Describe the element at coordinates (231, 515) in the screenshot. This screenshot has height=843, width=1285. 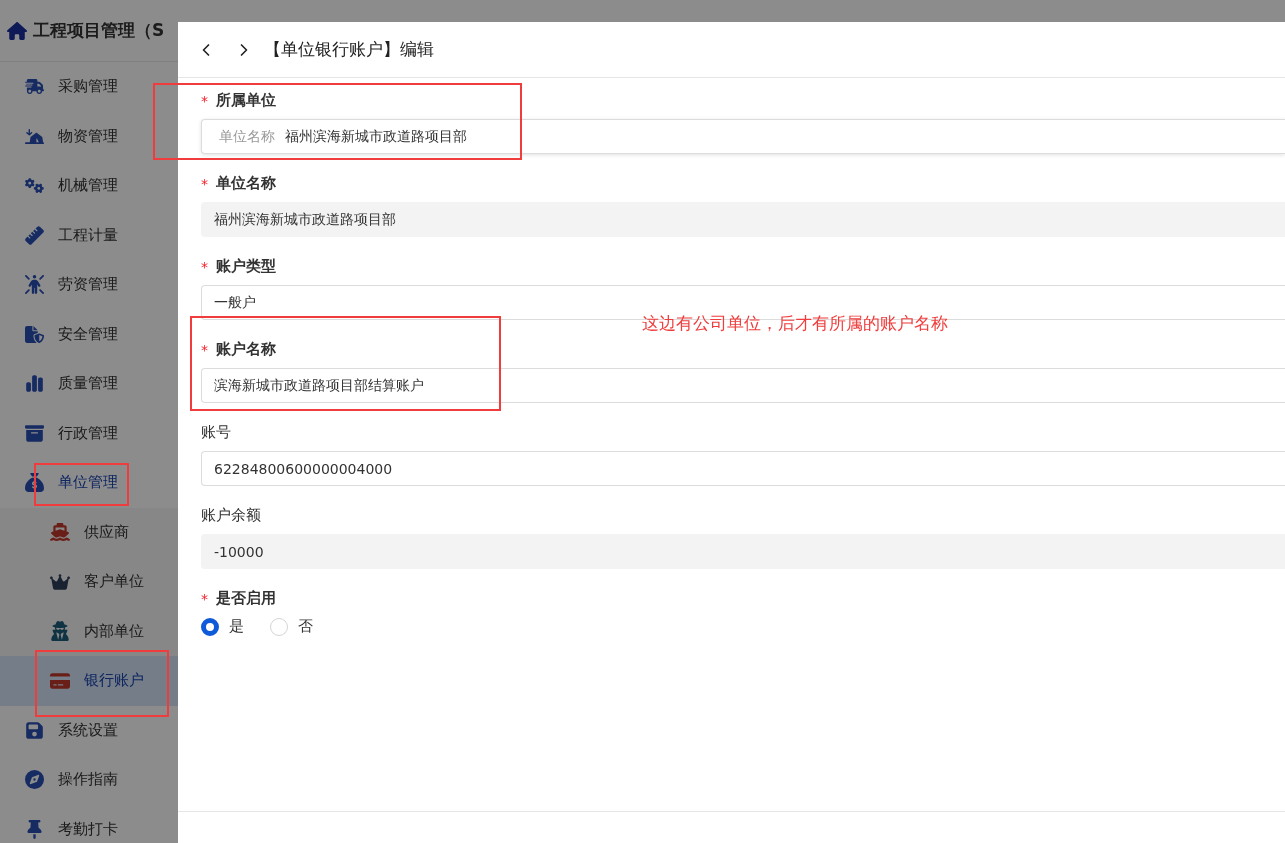
I see `field-label: 账户余额` at that location.